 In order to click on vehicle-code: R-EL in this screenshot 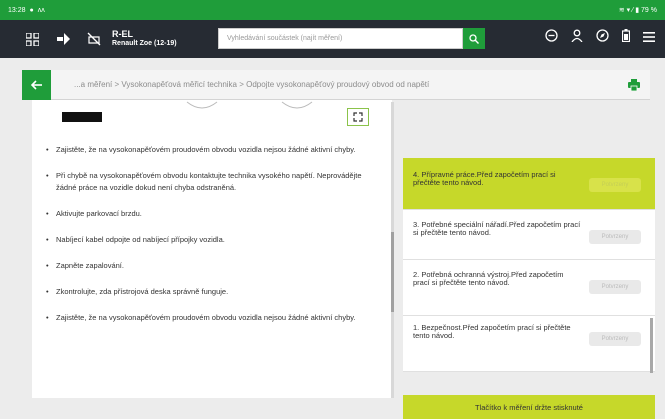, I will do `click(122, 34)`.